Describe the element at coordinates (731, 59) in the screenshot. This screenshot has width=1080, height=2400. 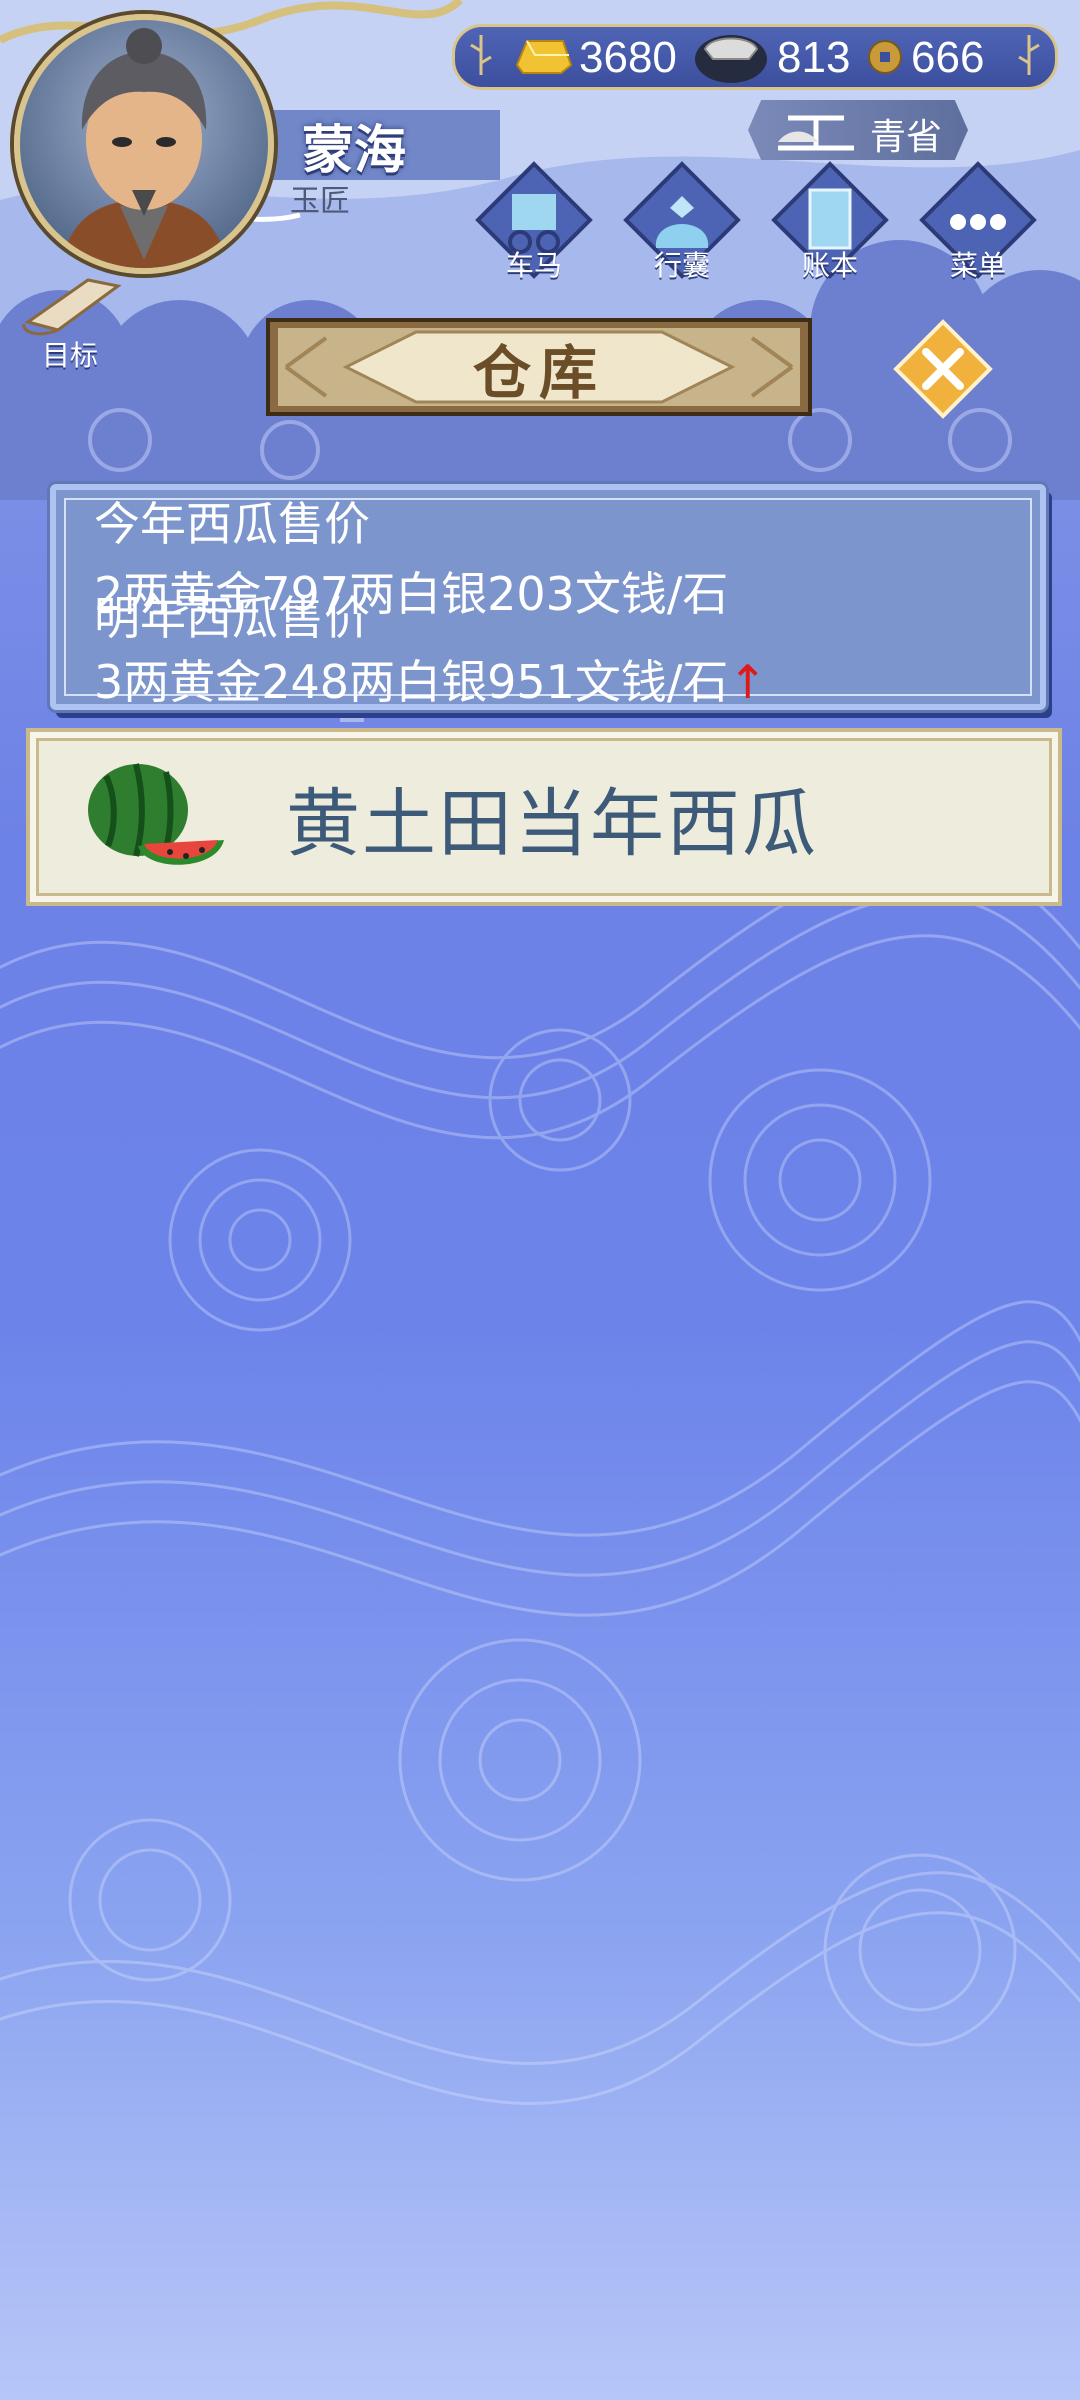
I see `silver-ingot-icon` at that location.